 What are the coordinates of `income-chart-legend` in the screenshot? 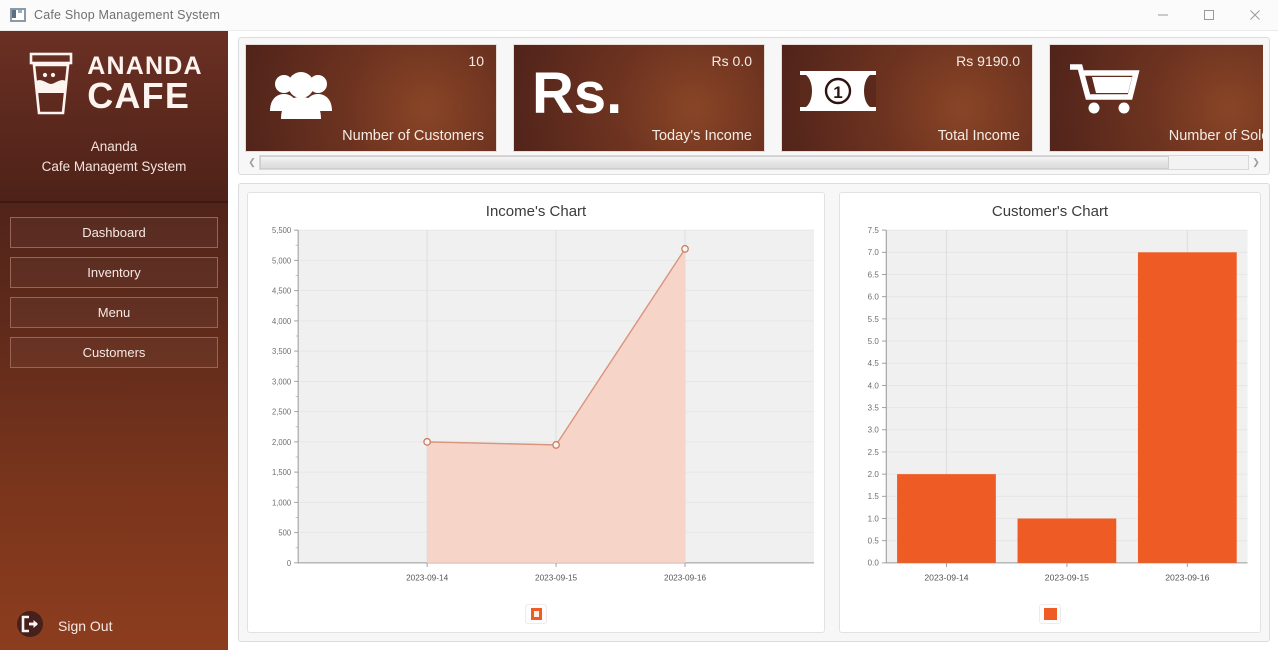 It's located at (536, 614).